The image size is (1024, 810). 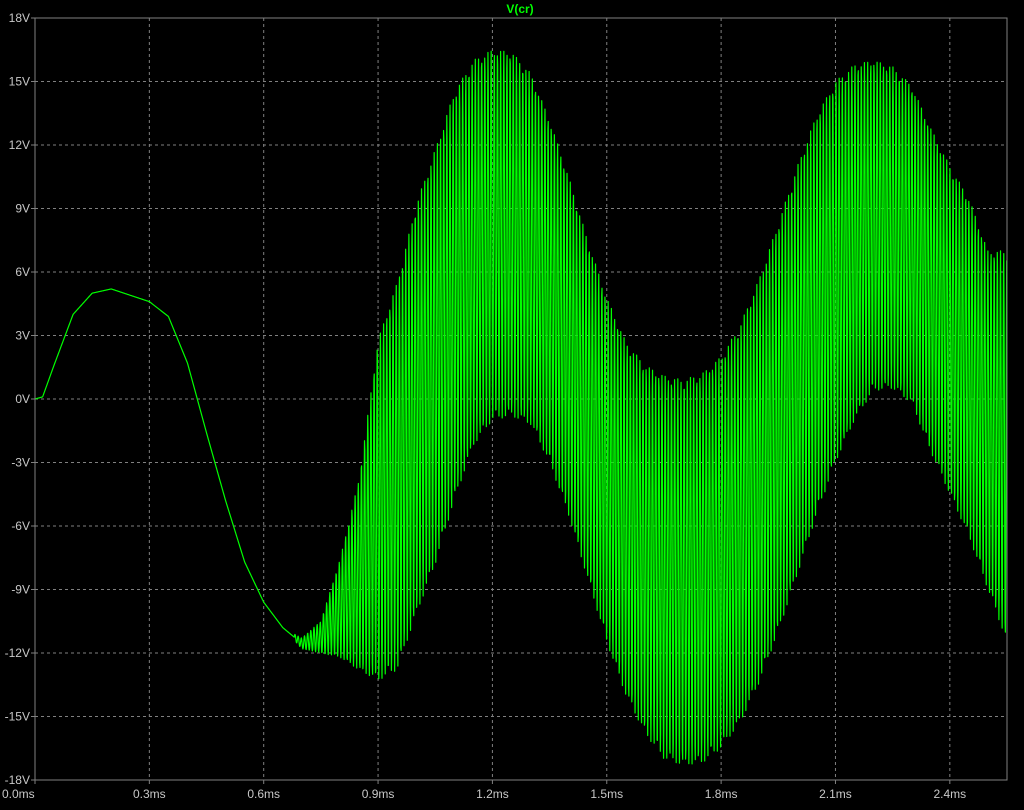 I want to click on y-tick-label: 6V, so click(x=22, y=272).